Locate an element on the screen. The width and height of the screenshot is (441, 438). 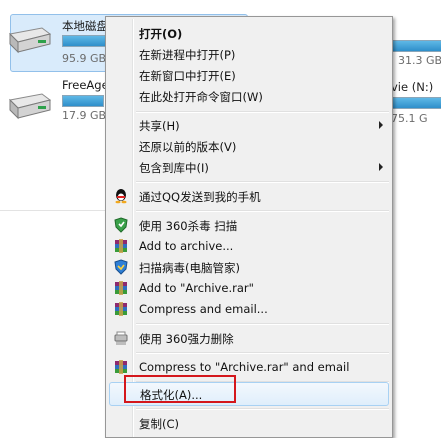
menu-item-open-new-process: 在新进程中打开(P) is located at coordinates (249, 54).